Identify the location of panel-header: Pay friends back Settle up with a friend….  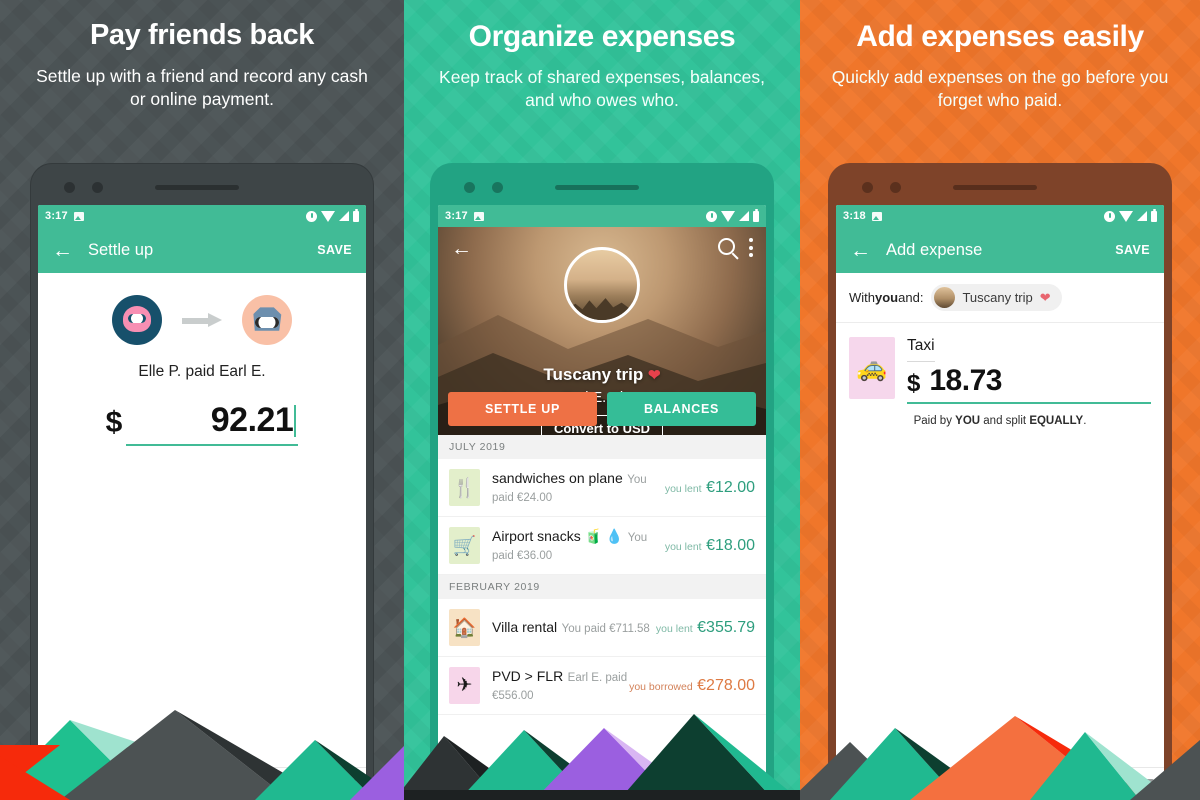
(202, 55).